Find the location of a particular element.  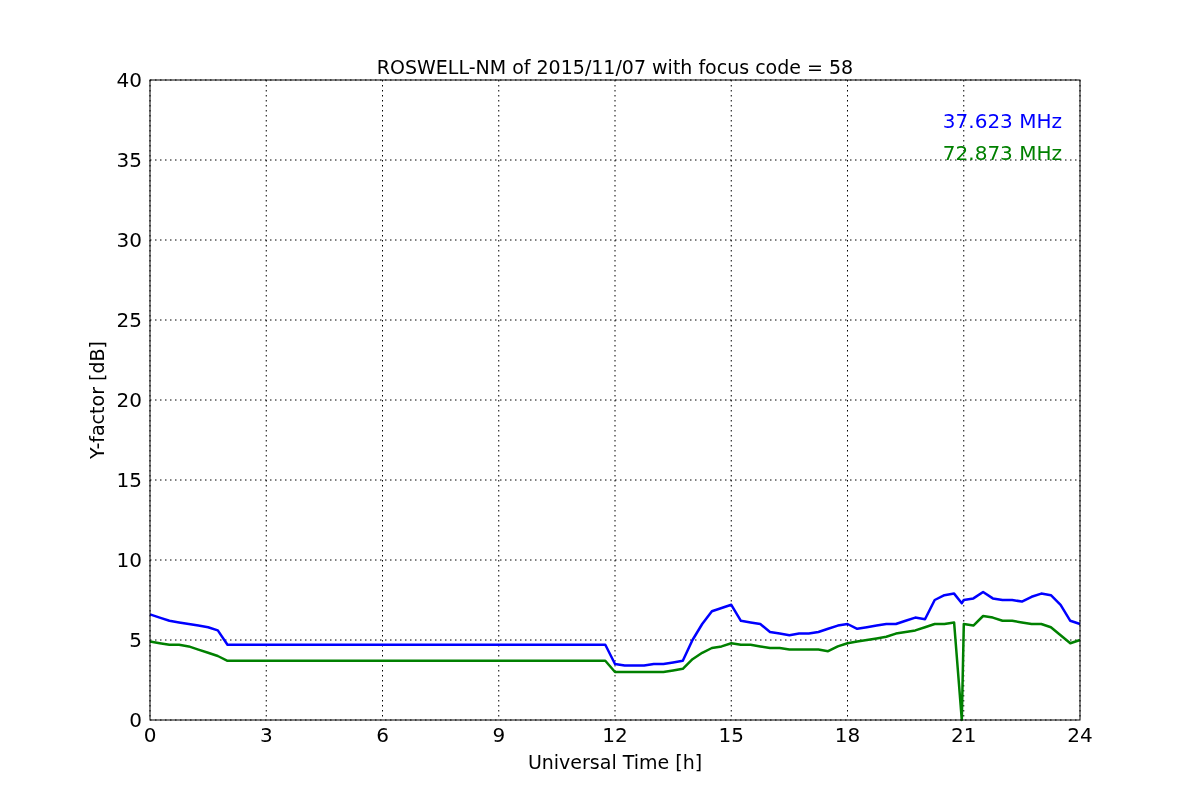

y-tick-label: 10 is located at coordinates (129, 560).